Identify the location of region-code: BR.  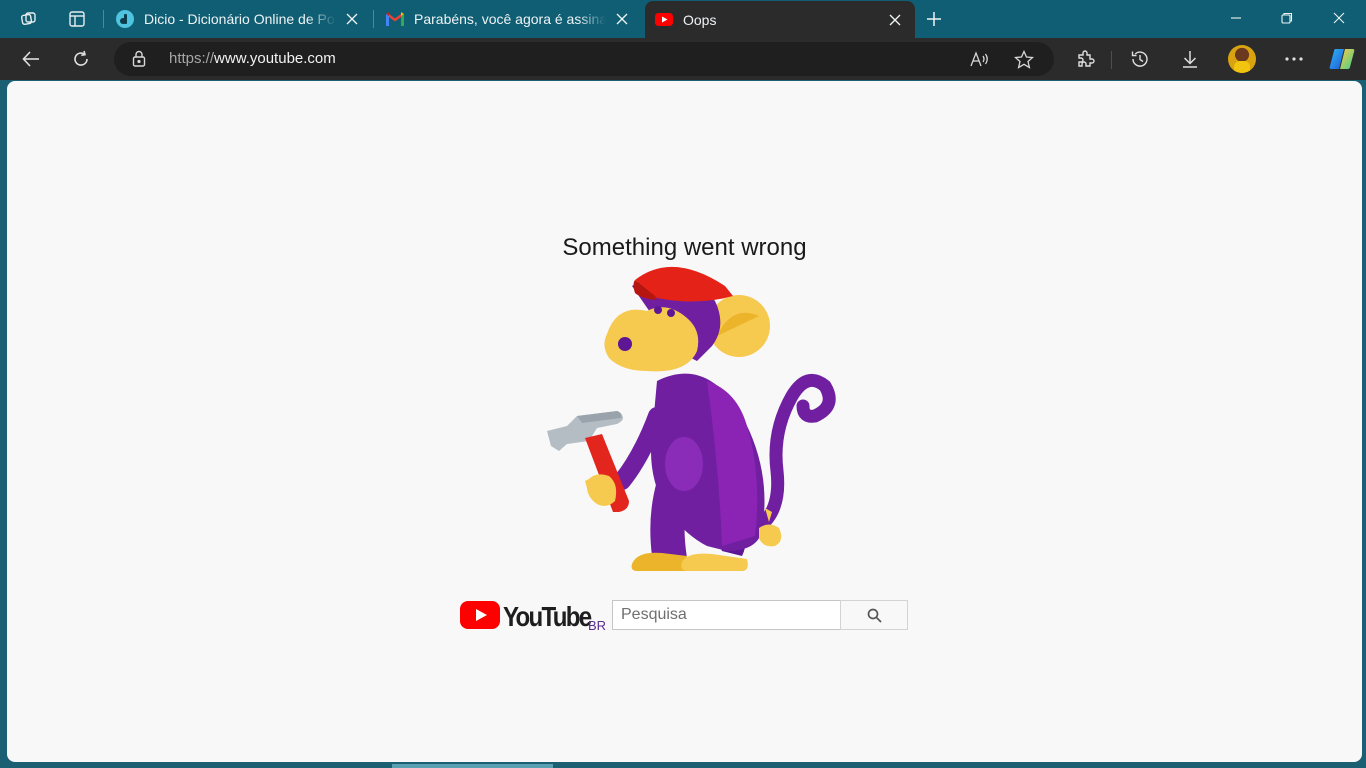
(597, 625).